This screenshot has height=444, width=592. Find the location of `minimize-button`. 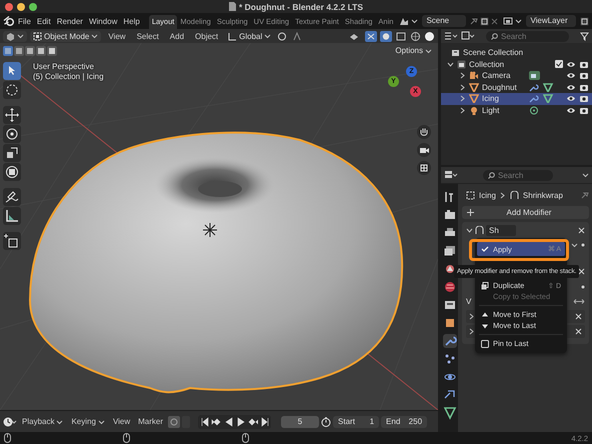

minimize-button is located at coordinates (21, 6).